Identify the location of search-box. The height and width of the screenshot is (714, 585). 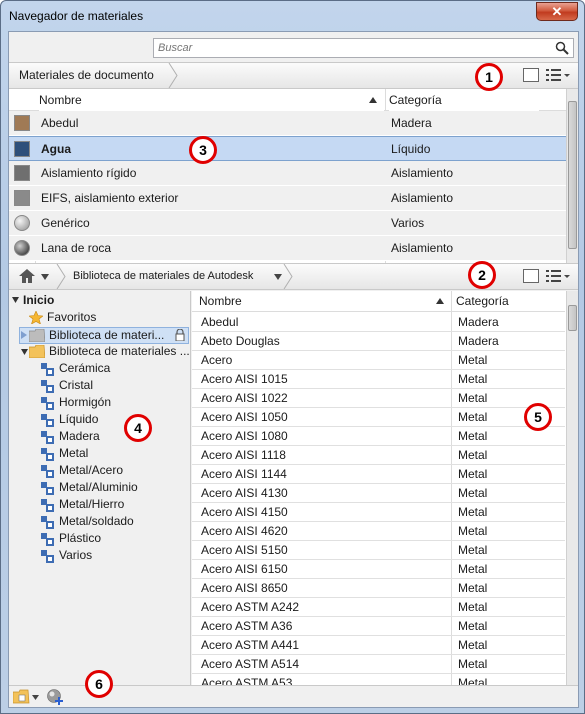
(363, 48).